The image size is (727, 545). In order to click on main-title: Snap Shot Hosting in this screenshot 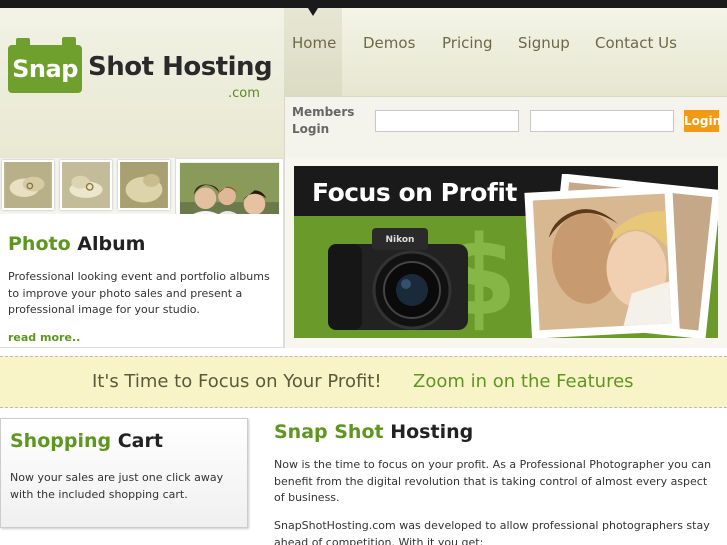, I will do `click(373, 432)`.